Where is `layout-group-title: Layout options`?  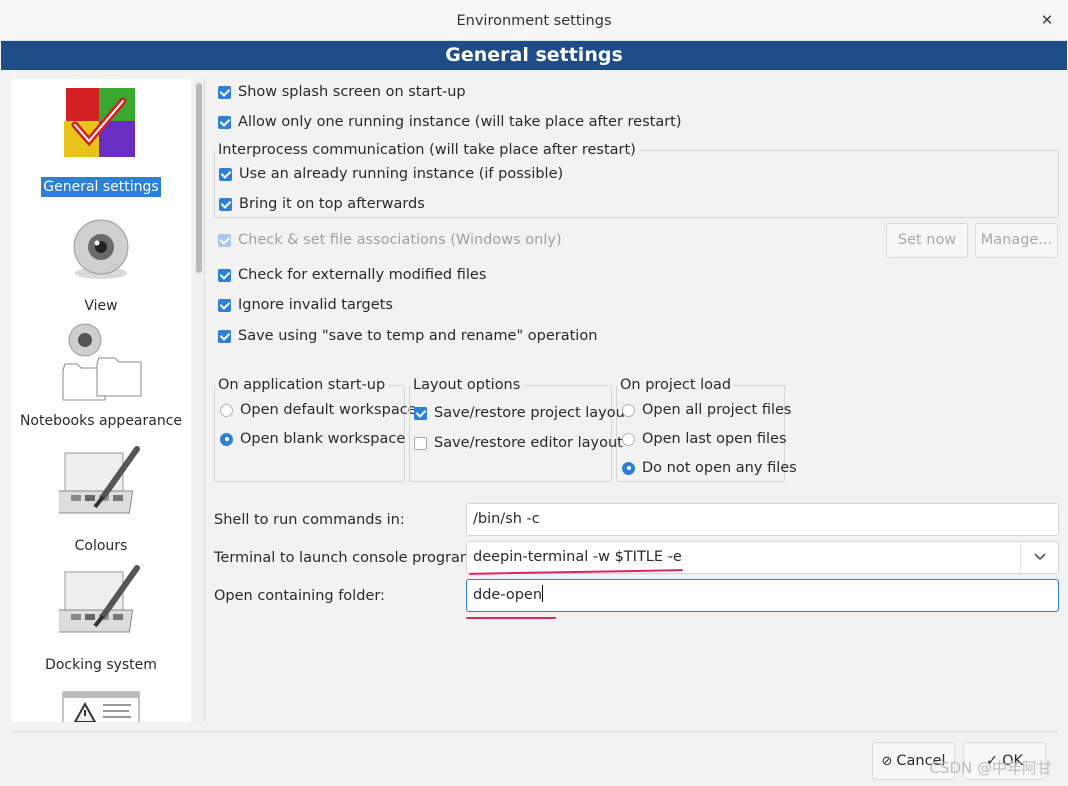
layout-group-title: Layout options is located at coordinates (467, 385).